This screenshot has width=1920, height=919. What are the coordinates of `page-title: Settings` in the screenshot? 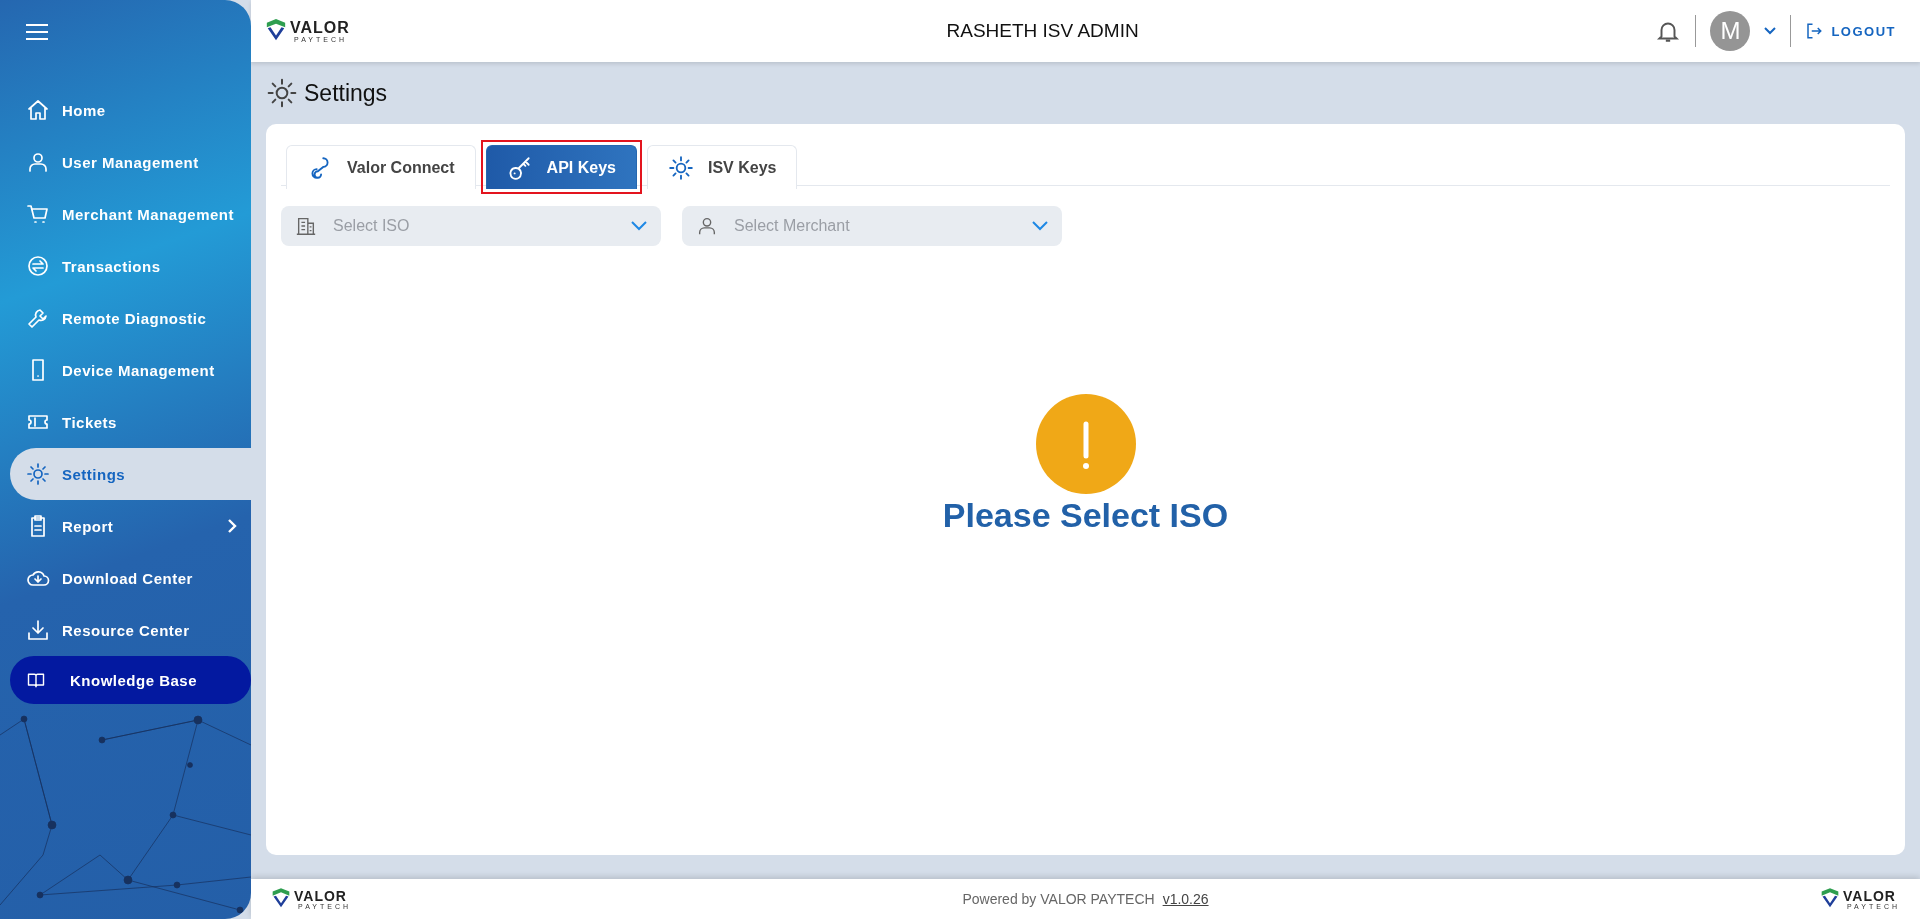 It's located at (346, 93).